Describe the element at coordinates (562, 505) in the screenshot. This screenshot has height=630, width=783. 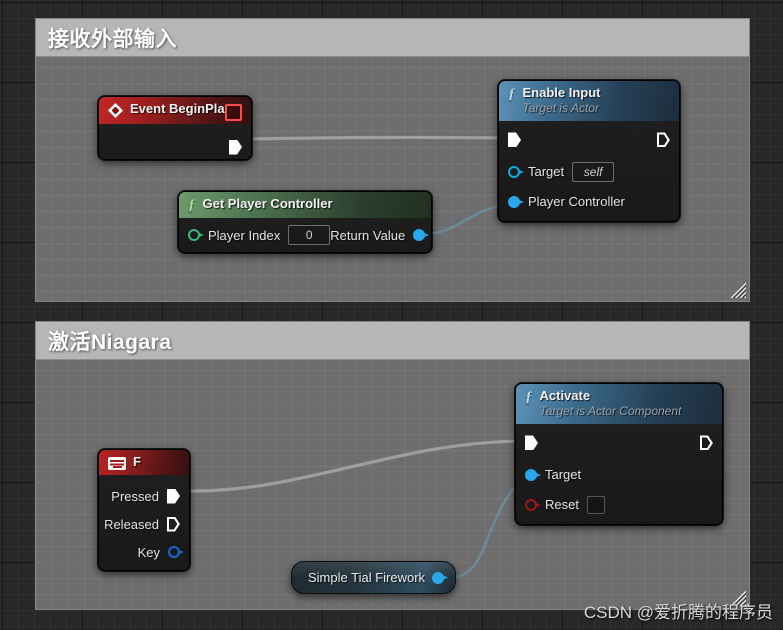
I see `pin-label-reset: Reset` at that location.